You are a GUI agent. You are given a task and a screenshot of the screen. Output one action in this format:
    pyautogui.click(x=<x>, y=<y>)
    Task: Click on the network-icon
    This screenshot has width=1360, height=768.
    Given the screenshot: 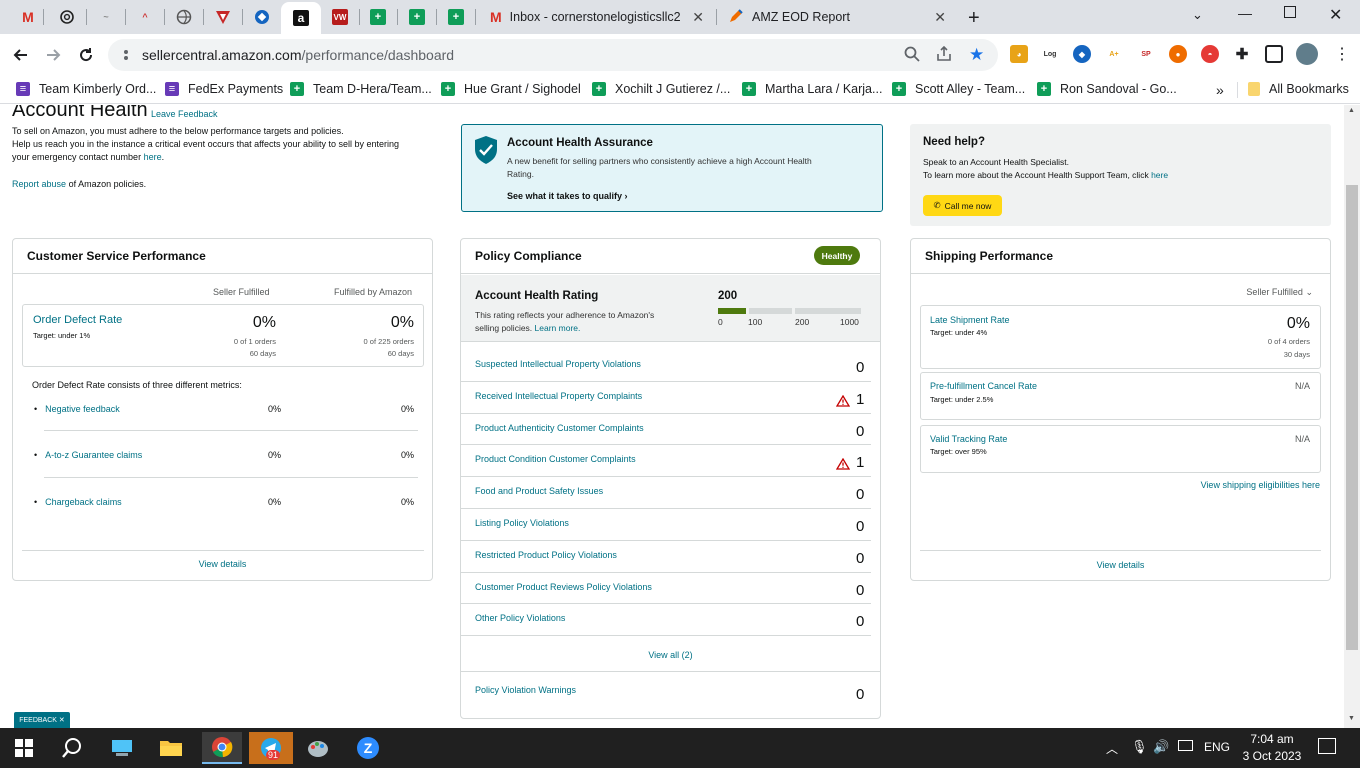 What is the action you would take?
    pyautogui.click(x=1185, y=745)
    